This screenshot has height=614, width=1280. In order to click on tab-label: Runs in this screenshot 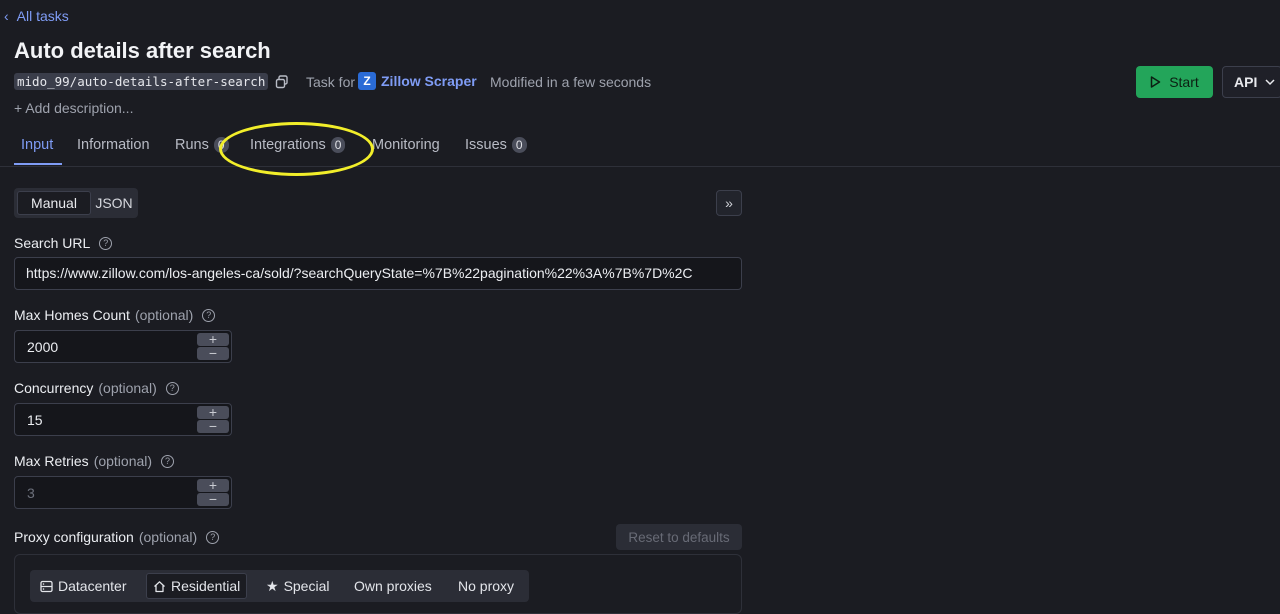, I will do `click(192, 145)`.